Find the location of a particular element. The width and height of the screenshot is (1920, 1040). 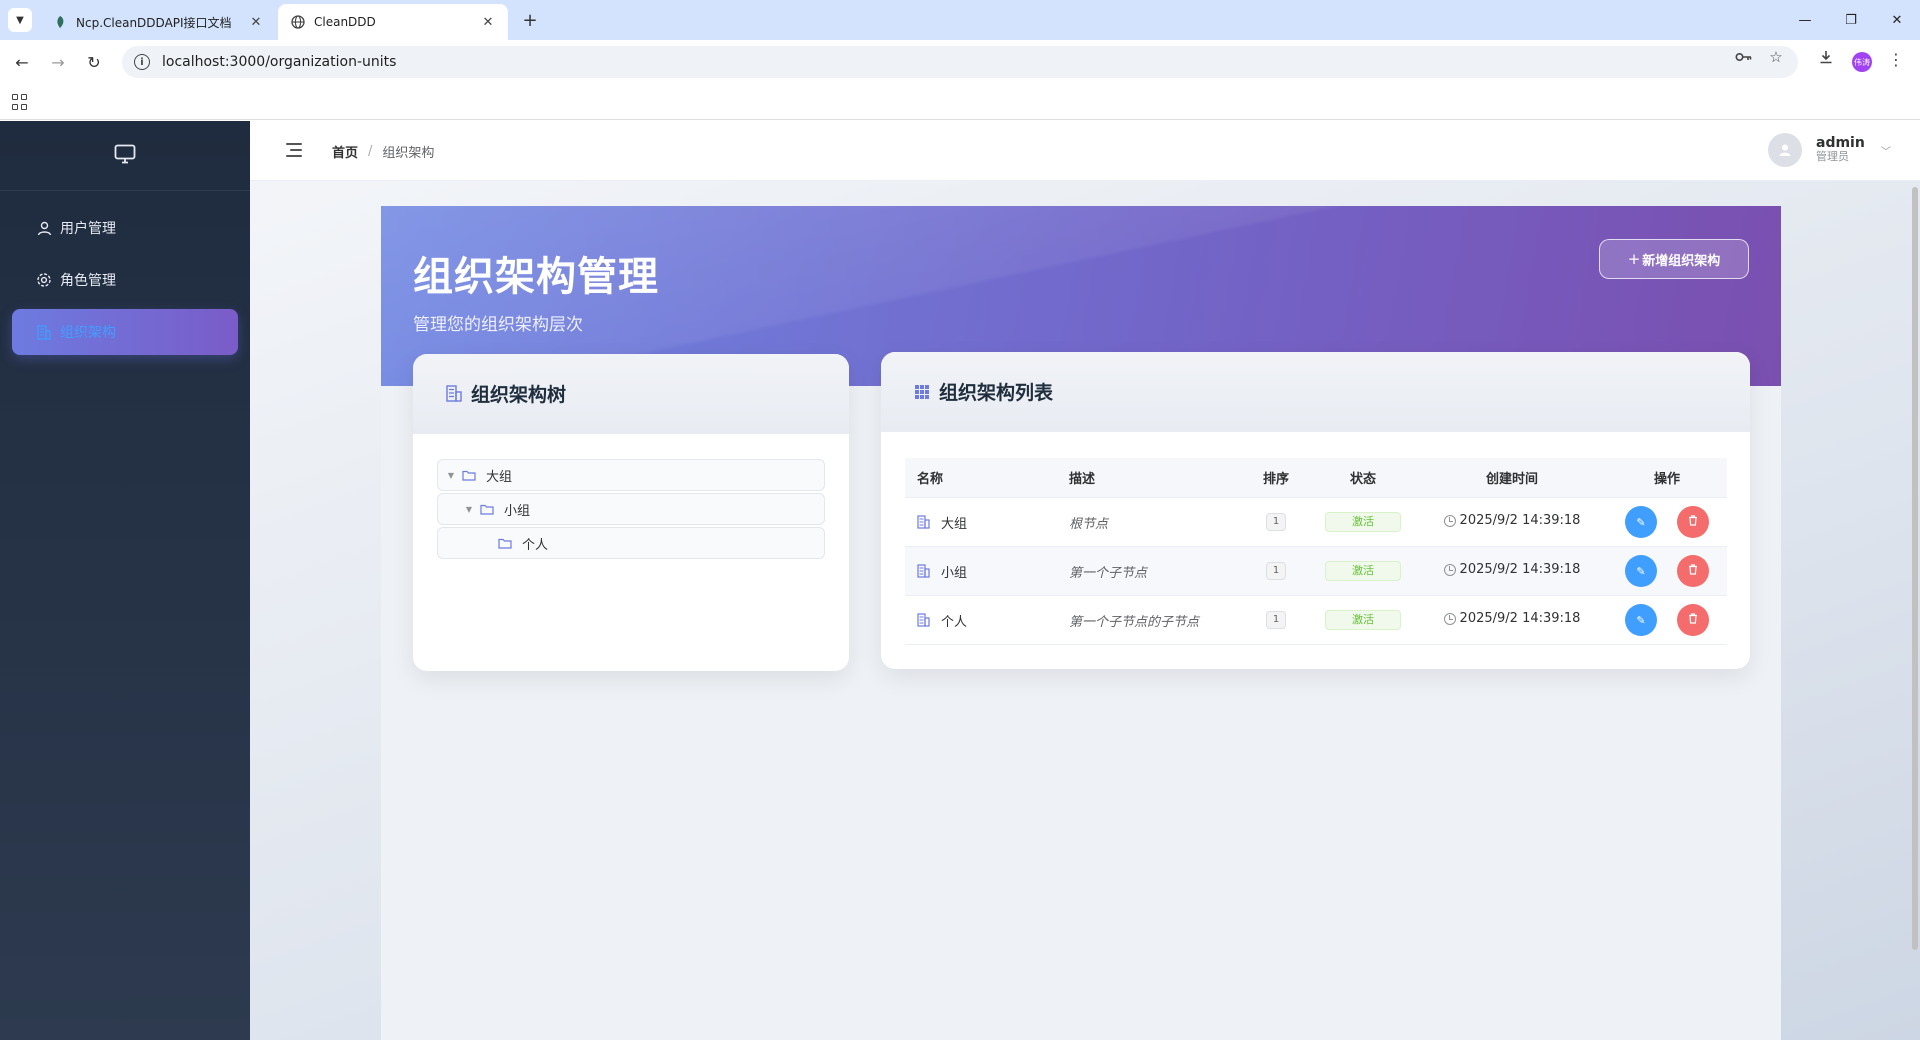

tab-search-button: ▼ is located at coordinates (20, 20).